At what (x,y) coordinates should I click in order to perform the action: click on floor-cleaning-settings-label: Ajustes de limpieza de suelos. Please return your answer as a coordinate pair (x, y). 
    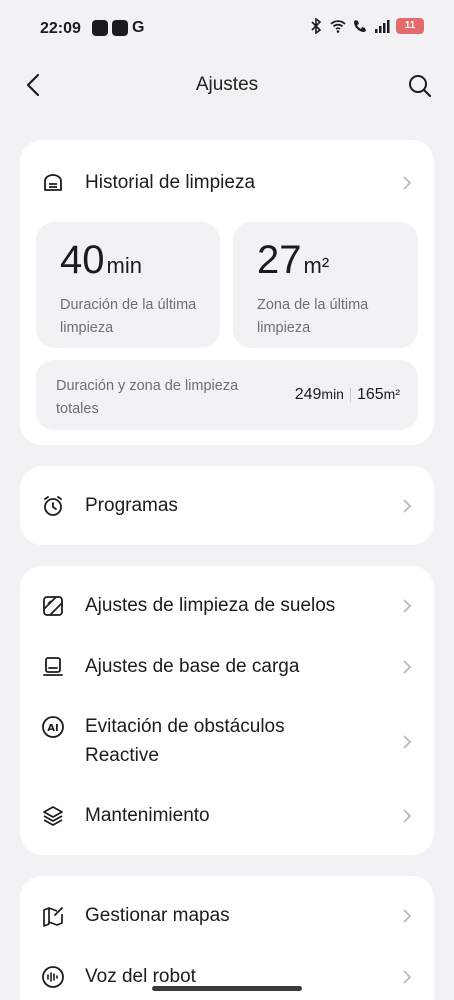
    Looking at the image, I should click on (210, 605).